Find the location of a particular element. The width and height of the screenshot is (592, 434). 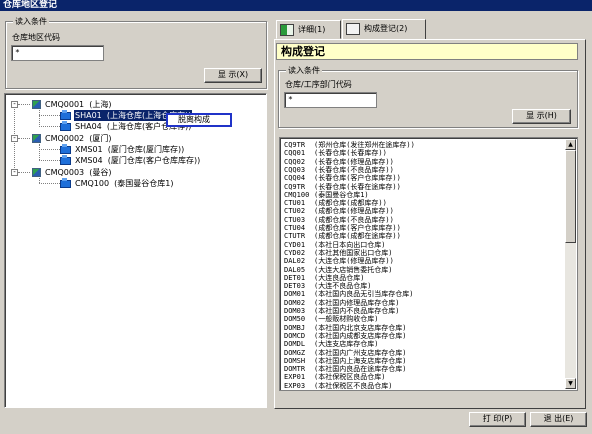

context-menu-remove-from-structure: 脱离构成 is located at coordinates (199, 120).